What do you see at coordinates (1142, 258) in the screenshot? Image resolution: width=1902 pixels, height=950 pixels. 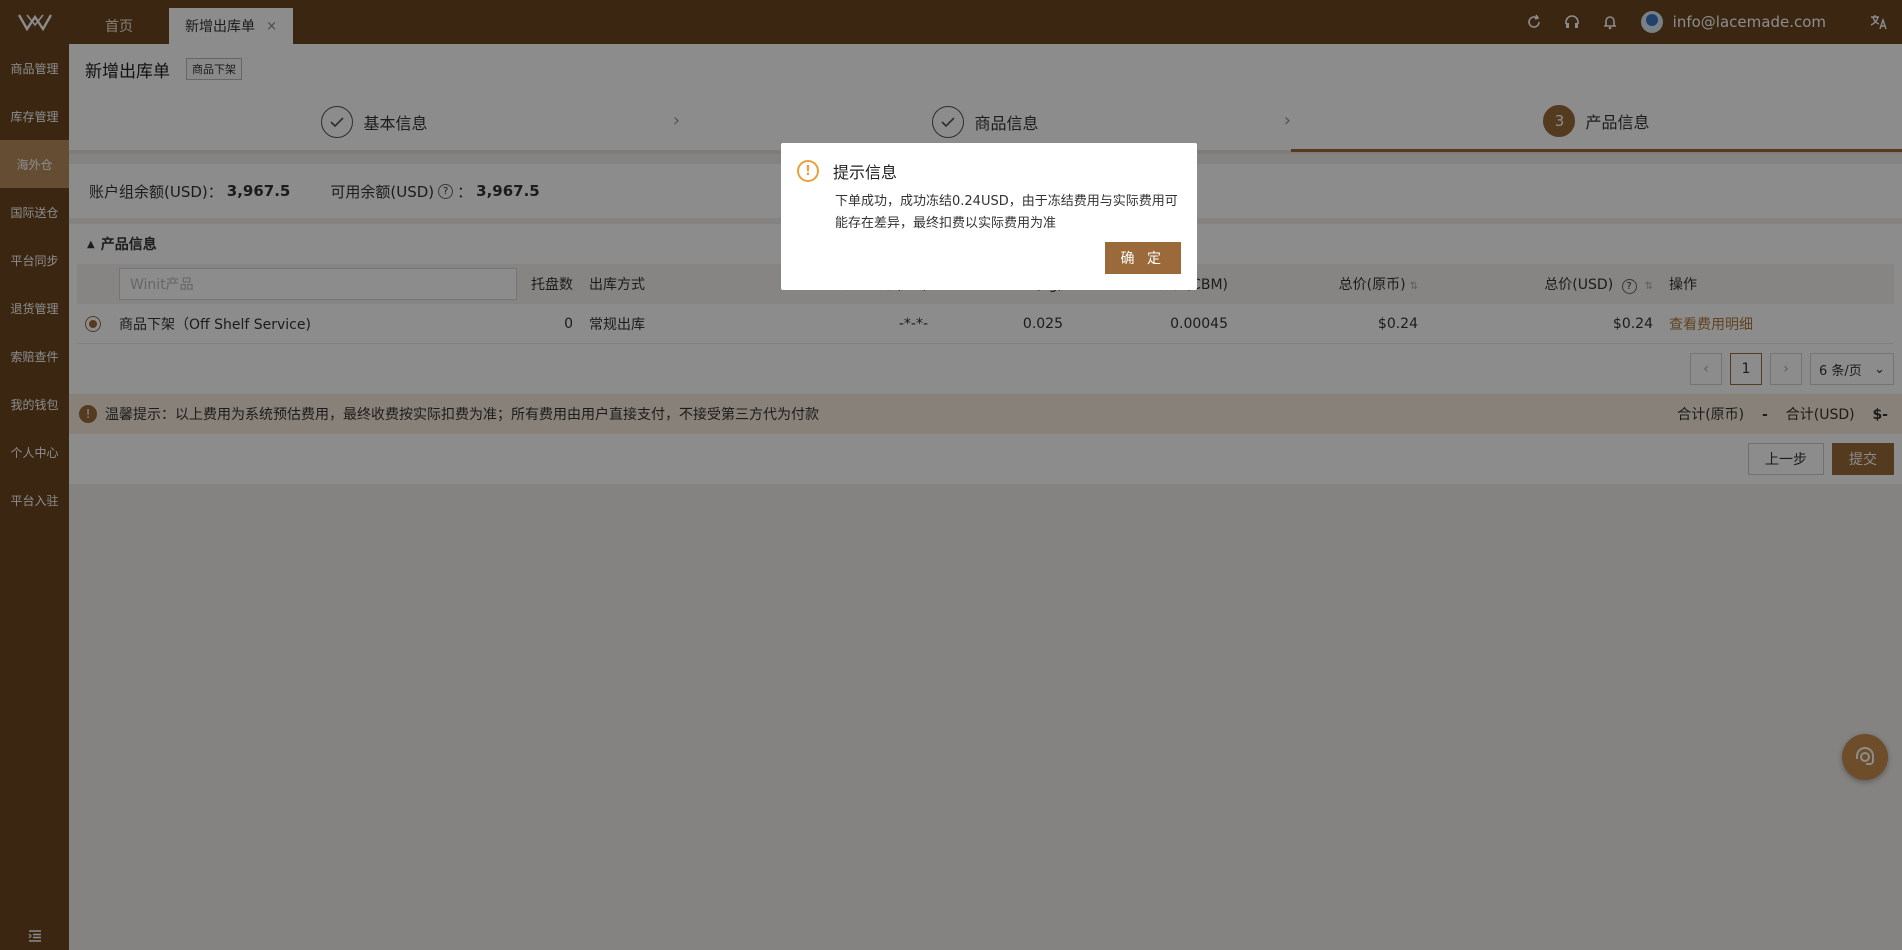 I see `confirm-button: 确 定` at bounding box center [1142, 258].